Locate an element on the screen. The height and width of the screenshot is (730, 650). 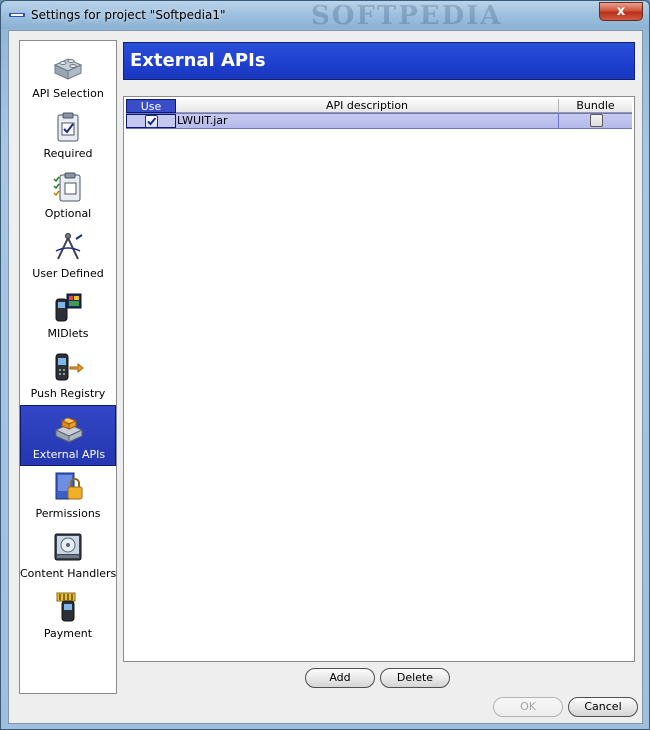
app-icon is located at coordinates (17, 15).